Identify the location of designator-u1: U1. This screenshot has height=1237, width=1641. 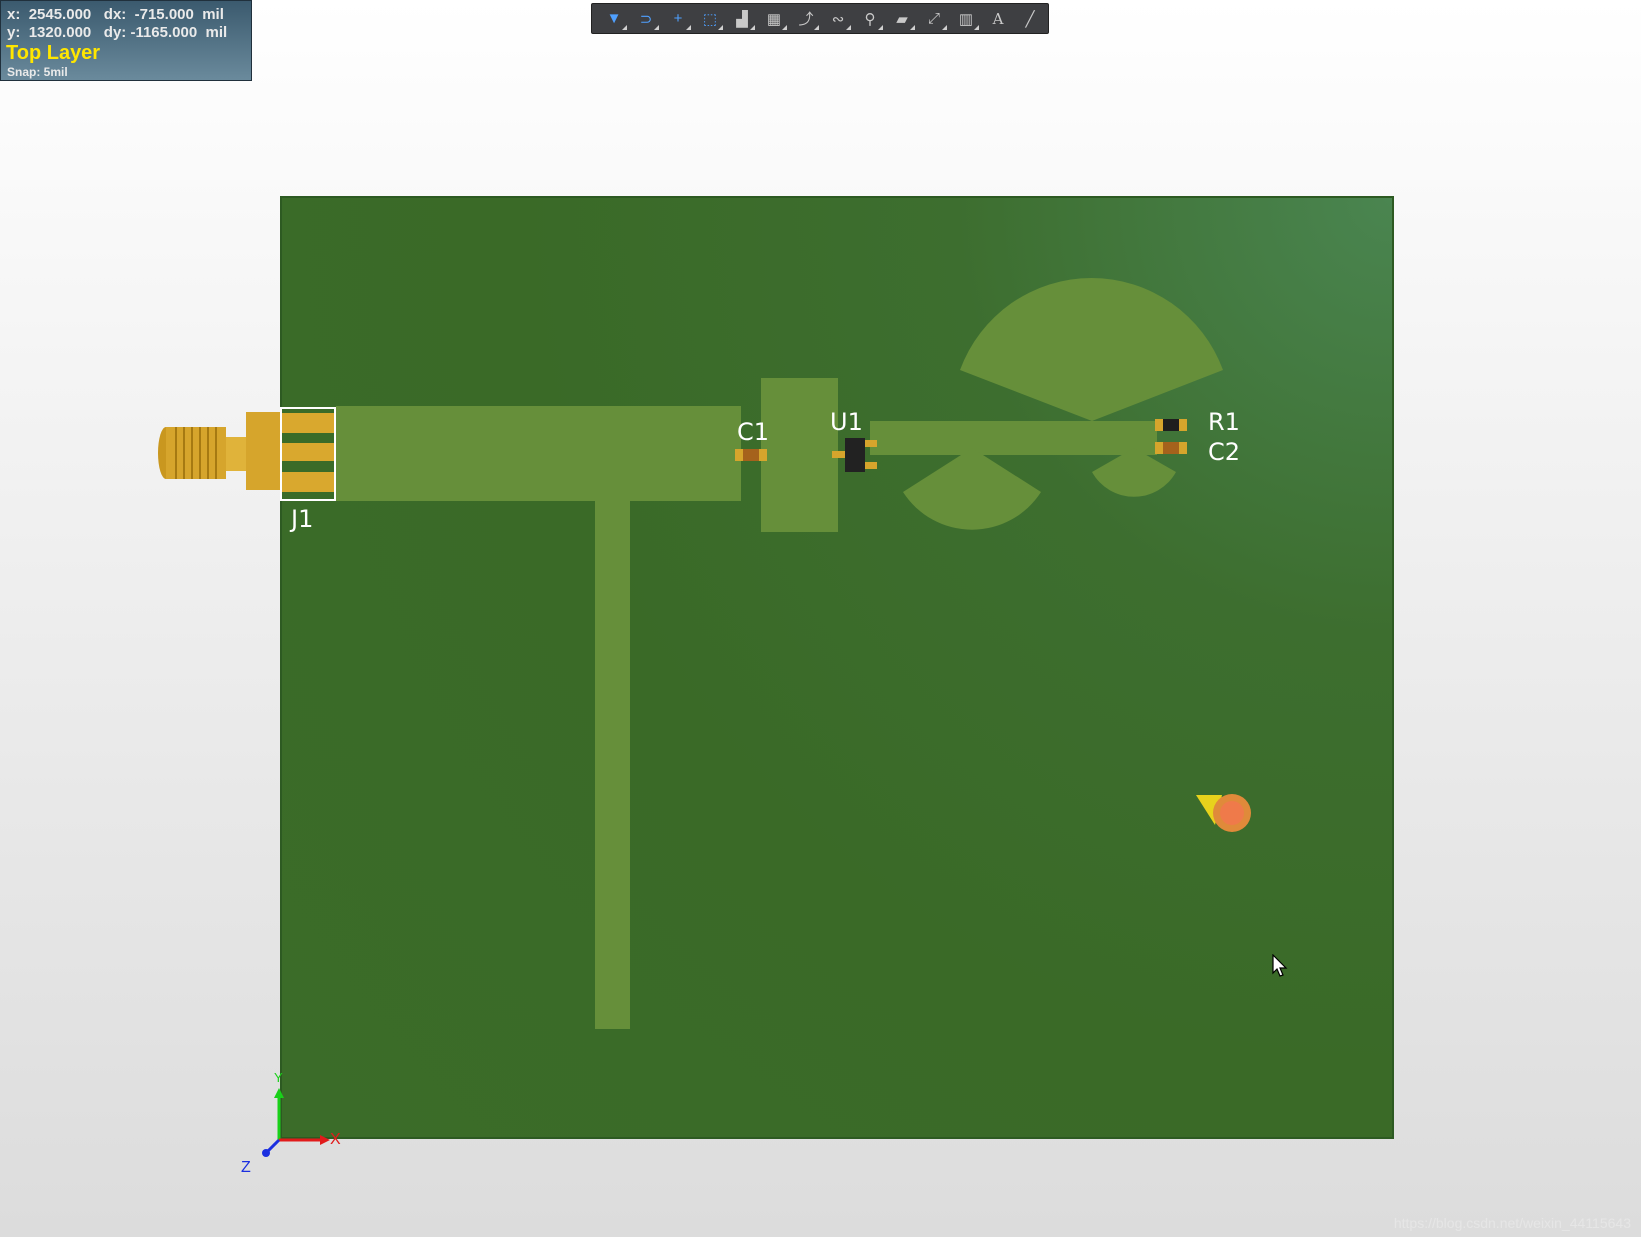
(846, 422).